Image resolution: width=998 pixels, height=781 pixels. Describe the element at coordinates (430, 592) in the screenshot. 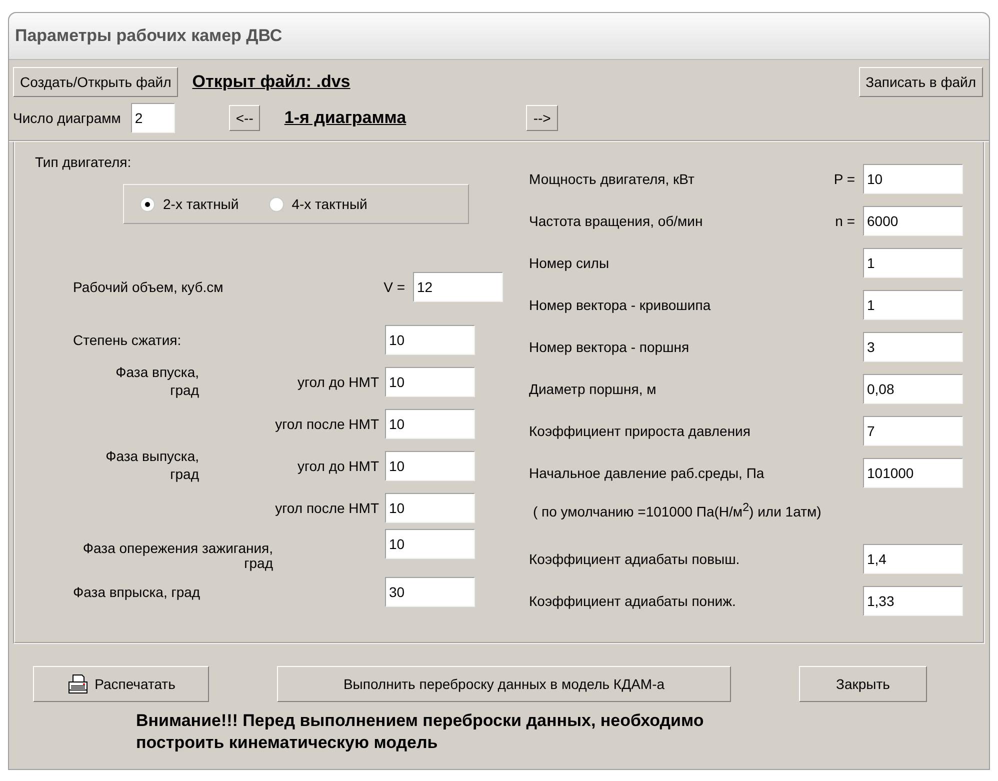

I see `input-field: 30` at that location.